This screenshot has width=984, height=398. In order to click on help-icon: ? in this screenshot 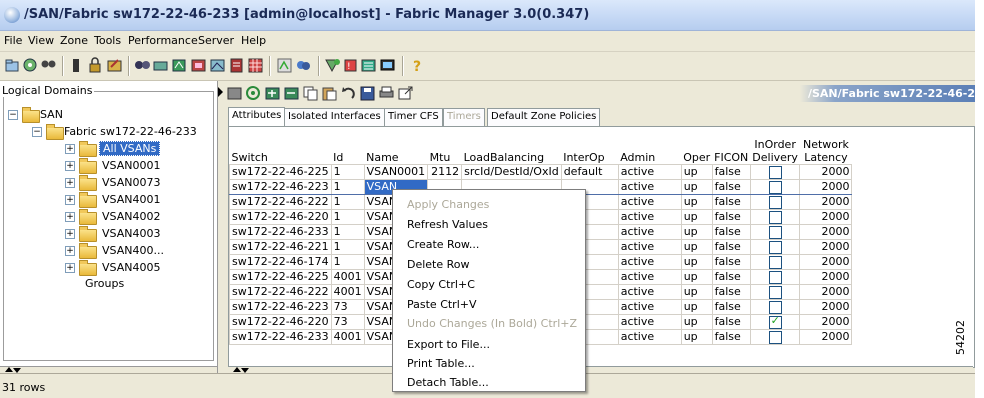, I will do `click(417, 65)`.